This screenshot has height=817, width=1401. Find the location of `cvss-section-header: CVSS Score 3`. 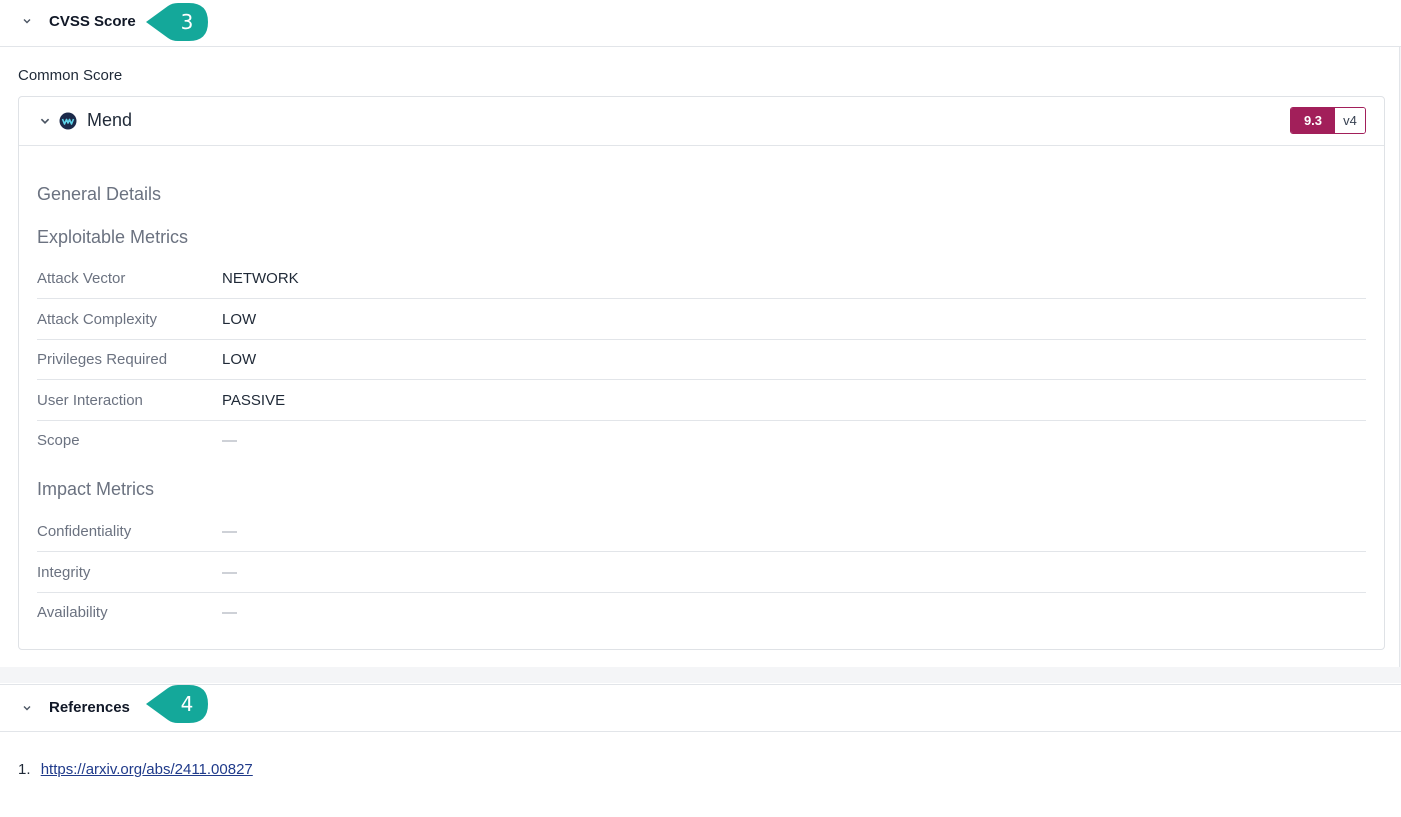

cvss-section-header: CVSS Score 3 is located at coordinates (700, 23).